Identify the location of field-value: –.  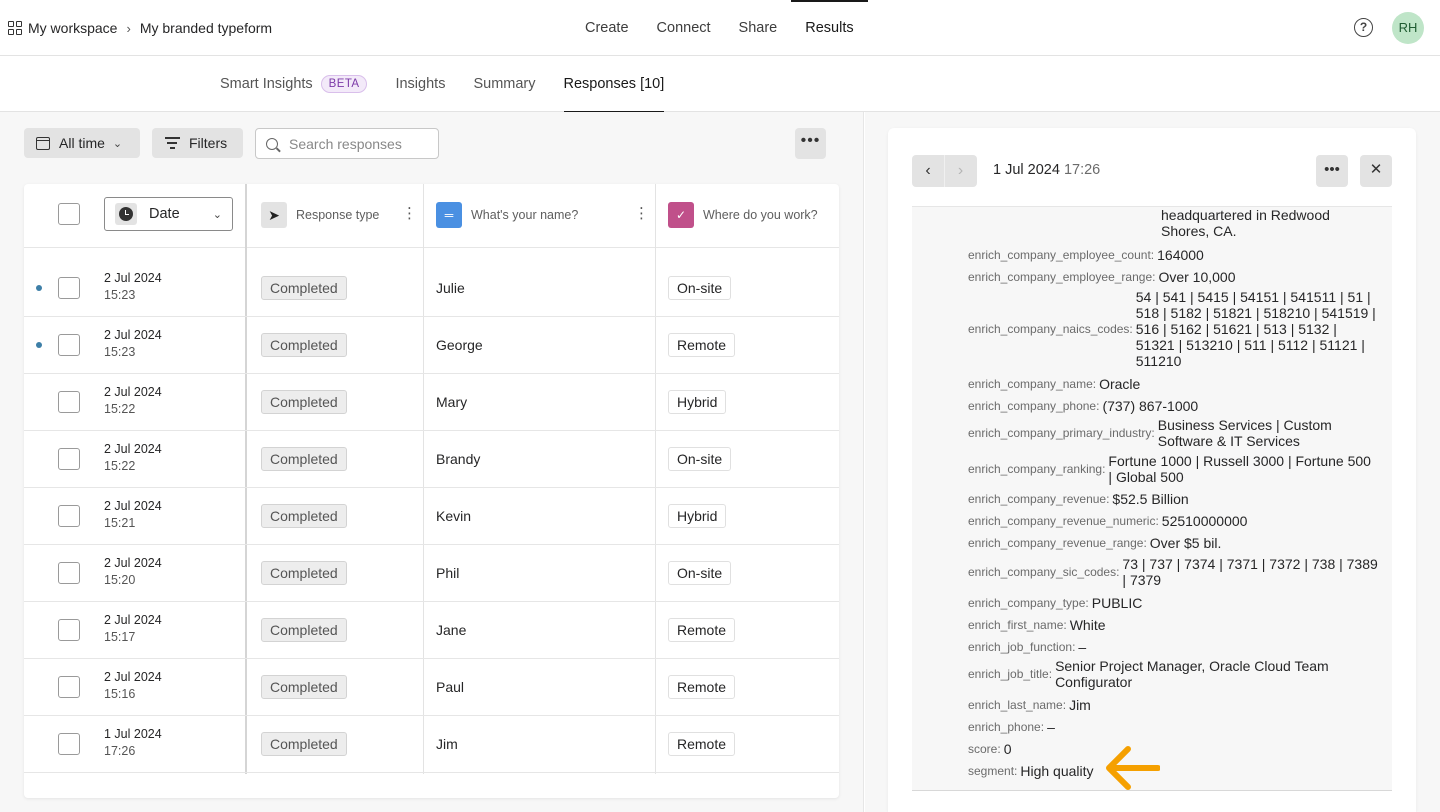
(1082, 647).